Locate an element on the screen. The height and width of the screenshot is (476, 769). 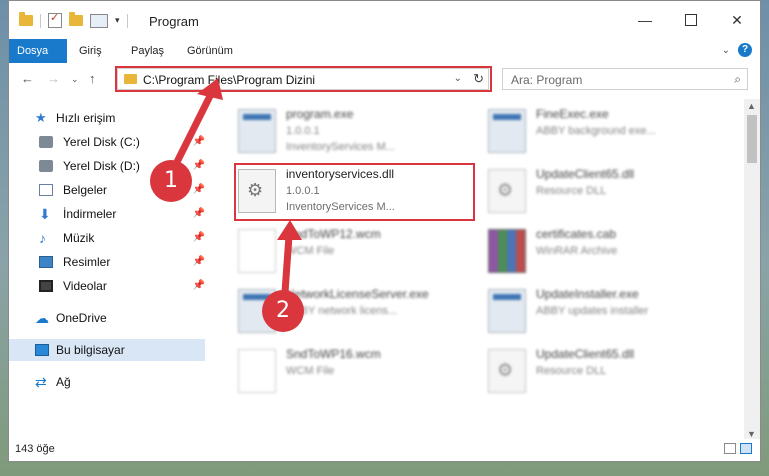
tab-share: Paylaş is located at coordinates (147, 51).